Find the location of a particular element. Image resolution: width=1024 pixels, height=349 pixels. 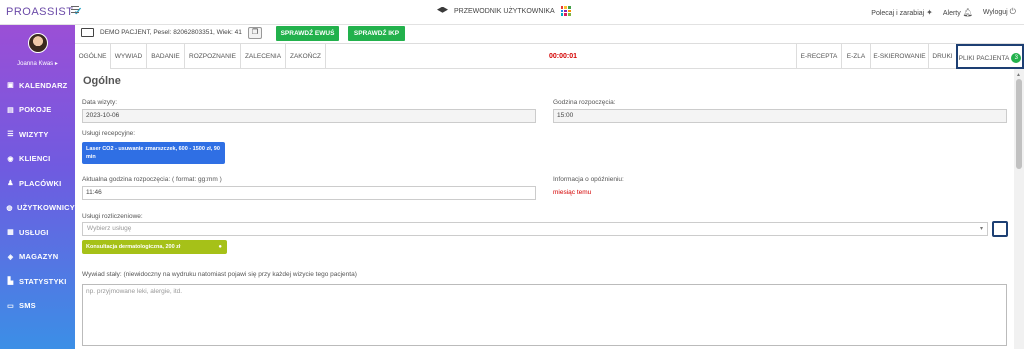

rooms-icon: ▤ is located at coordinates (10, 110).